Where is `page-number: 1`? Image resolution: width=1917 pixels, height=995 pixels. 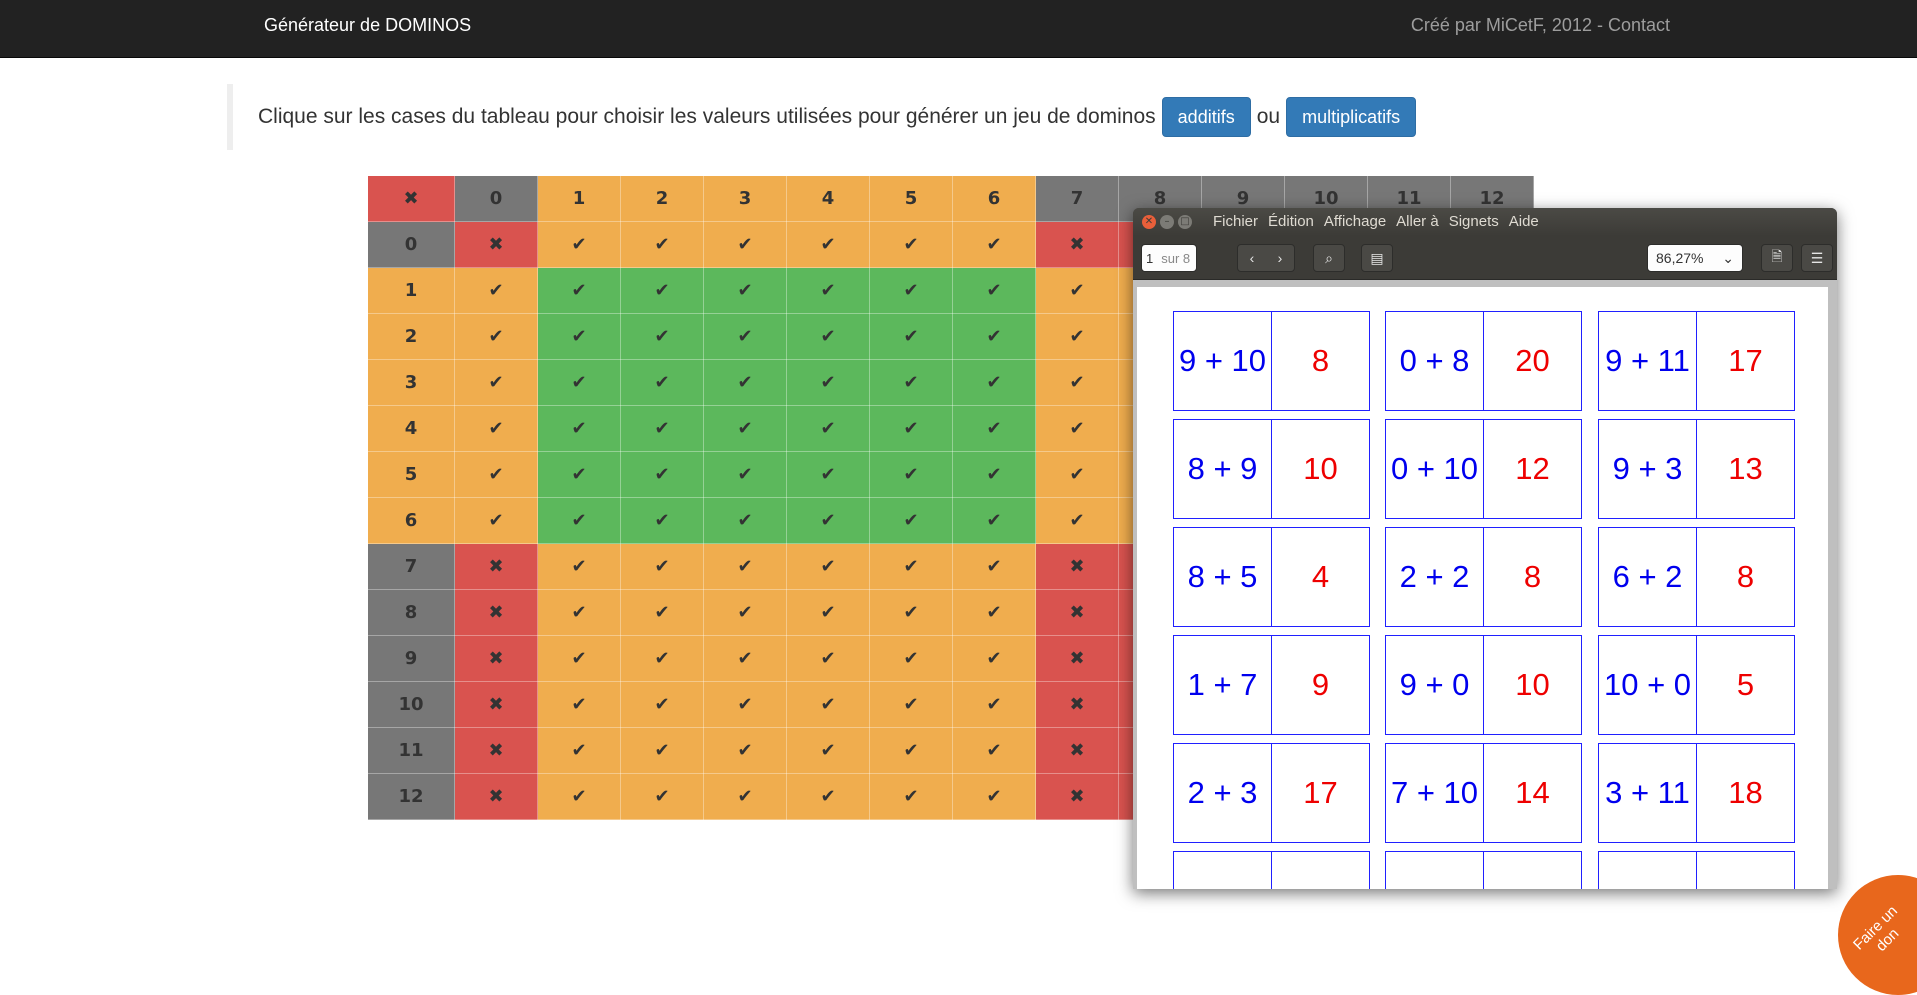
page-number: 1 is located at coordinates (1149, 258).